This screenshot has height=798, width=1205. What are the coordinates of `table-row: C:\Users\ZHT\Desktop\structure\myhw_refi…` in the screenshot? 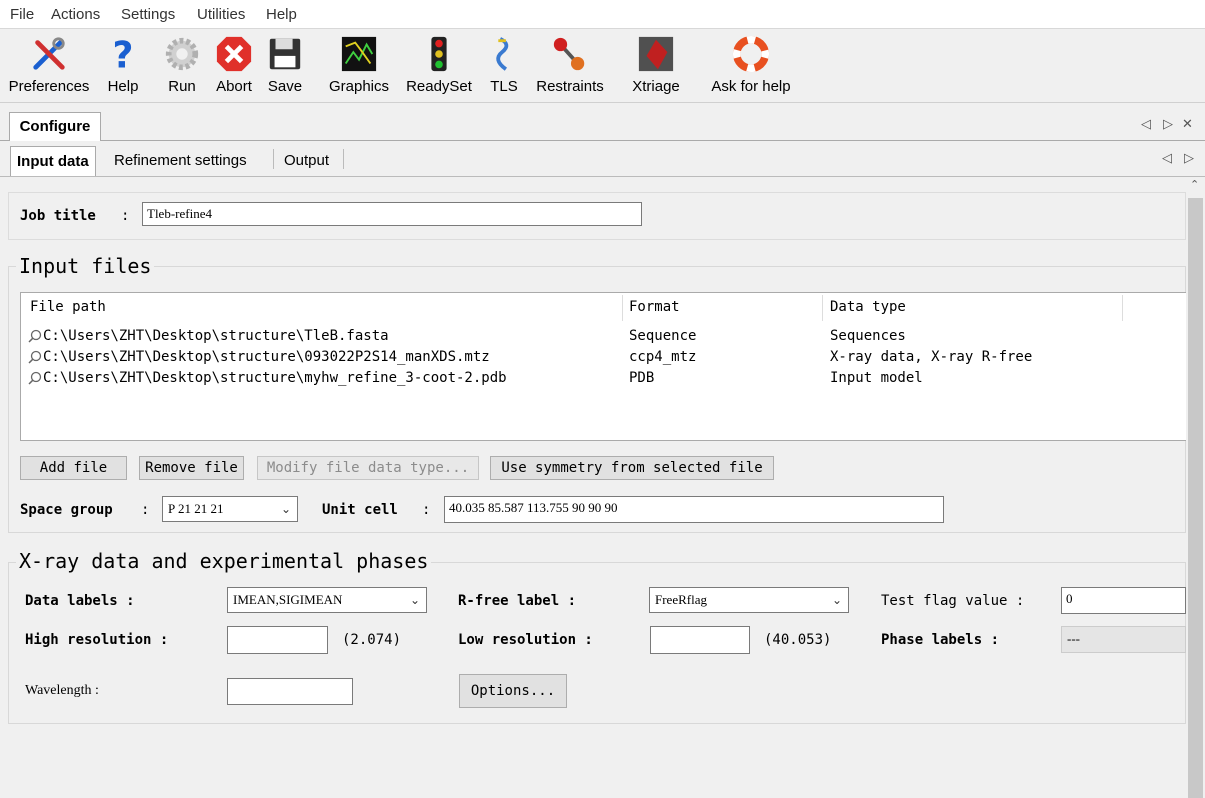 It's located at (603, 378).